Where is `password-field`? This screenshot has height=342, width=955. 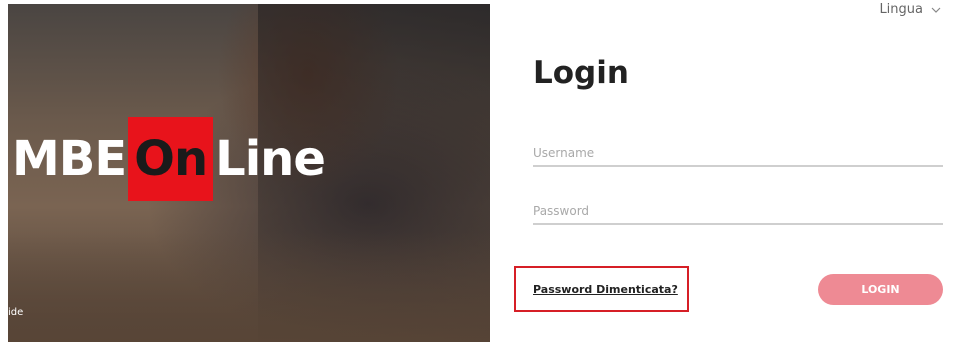 password-field is located at coordinates (738, 212).